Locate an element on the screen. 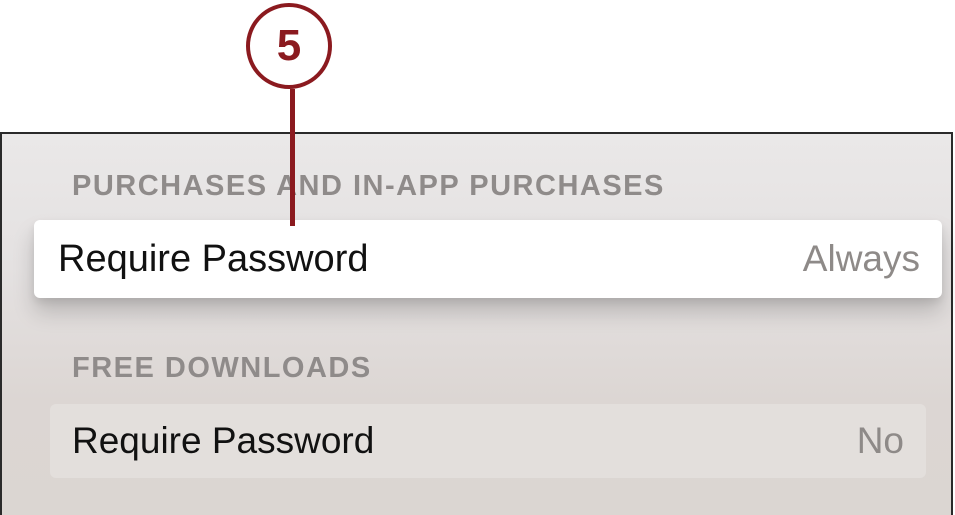 This screenshot has width=955, height=515. callout-leader-line is located at coordinates (292, 157).